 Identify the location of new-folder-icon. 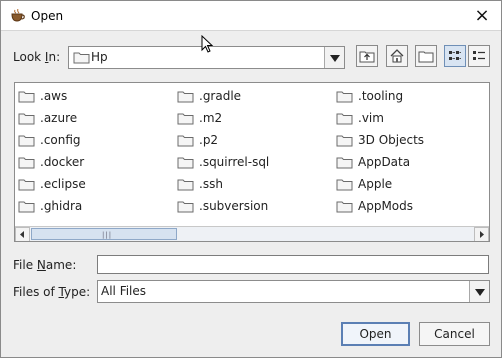
(426, 57).